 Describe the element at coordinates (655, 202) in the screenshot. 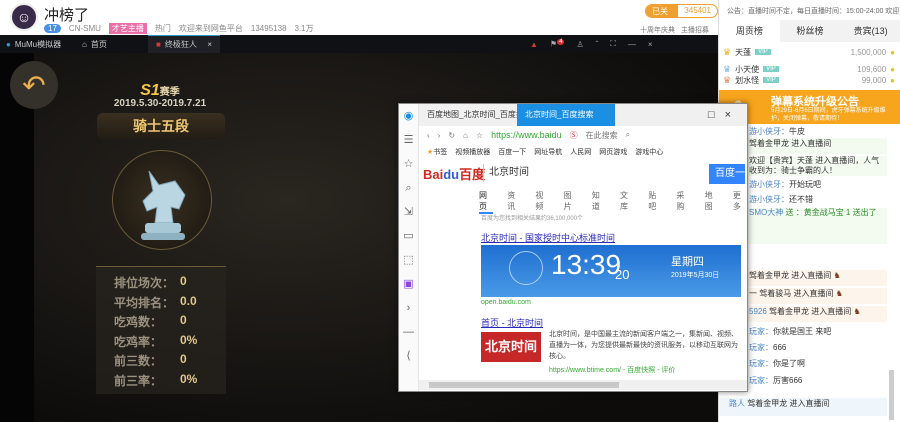

I see `nav-tab: 贴吧` at that location.